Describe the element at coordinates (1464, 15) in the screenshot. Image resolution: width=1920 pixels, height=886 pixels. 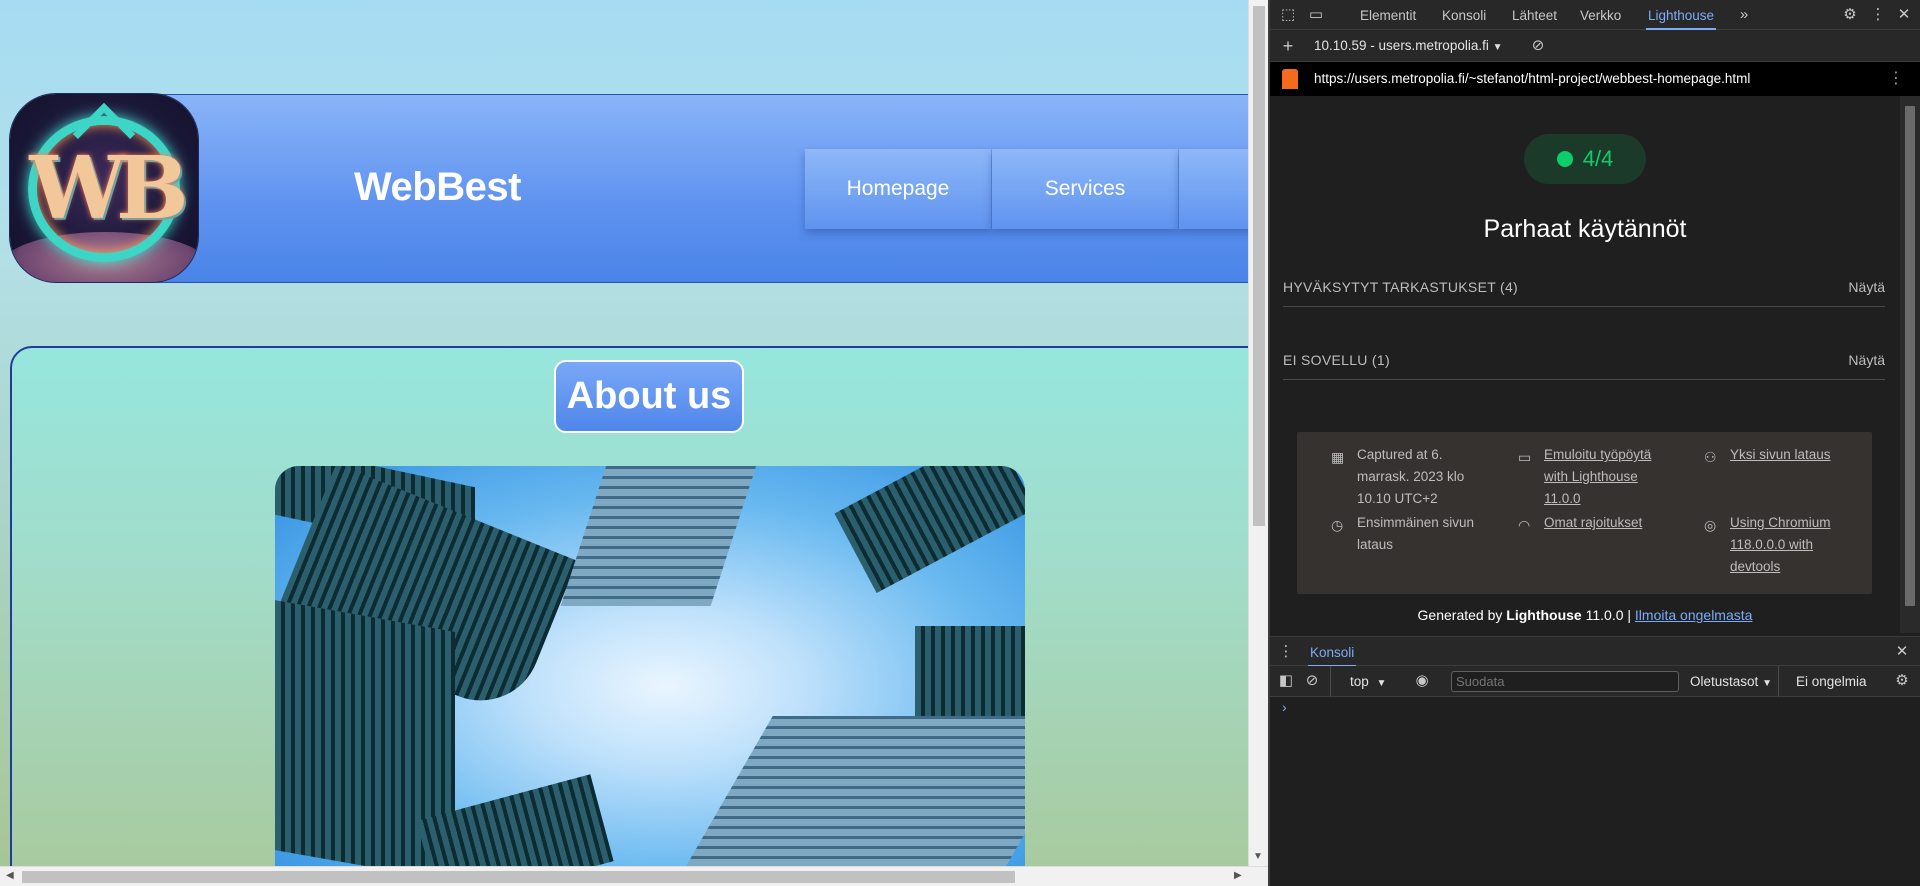
I see `tab-console: Konsoli` at that location.